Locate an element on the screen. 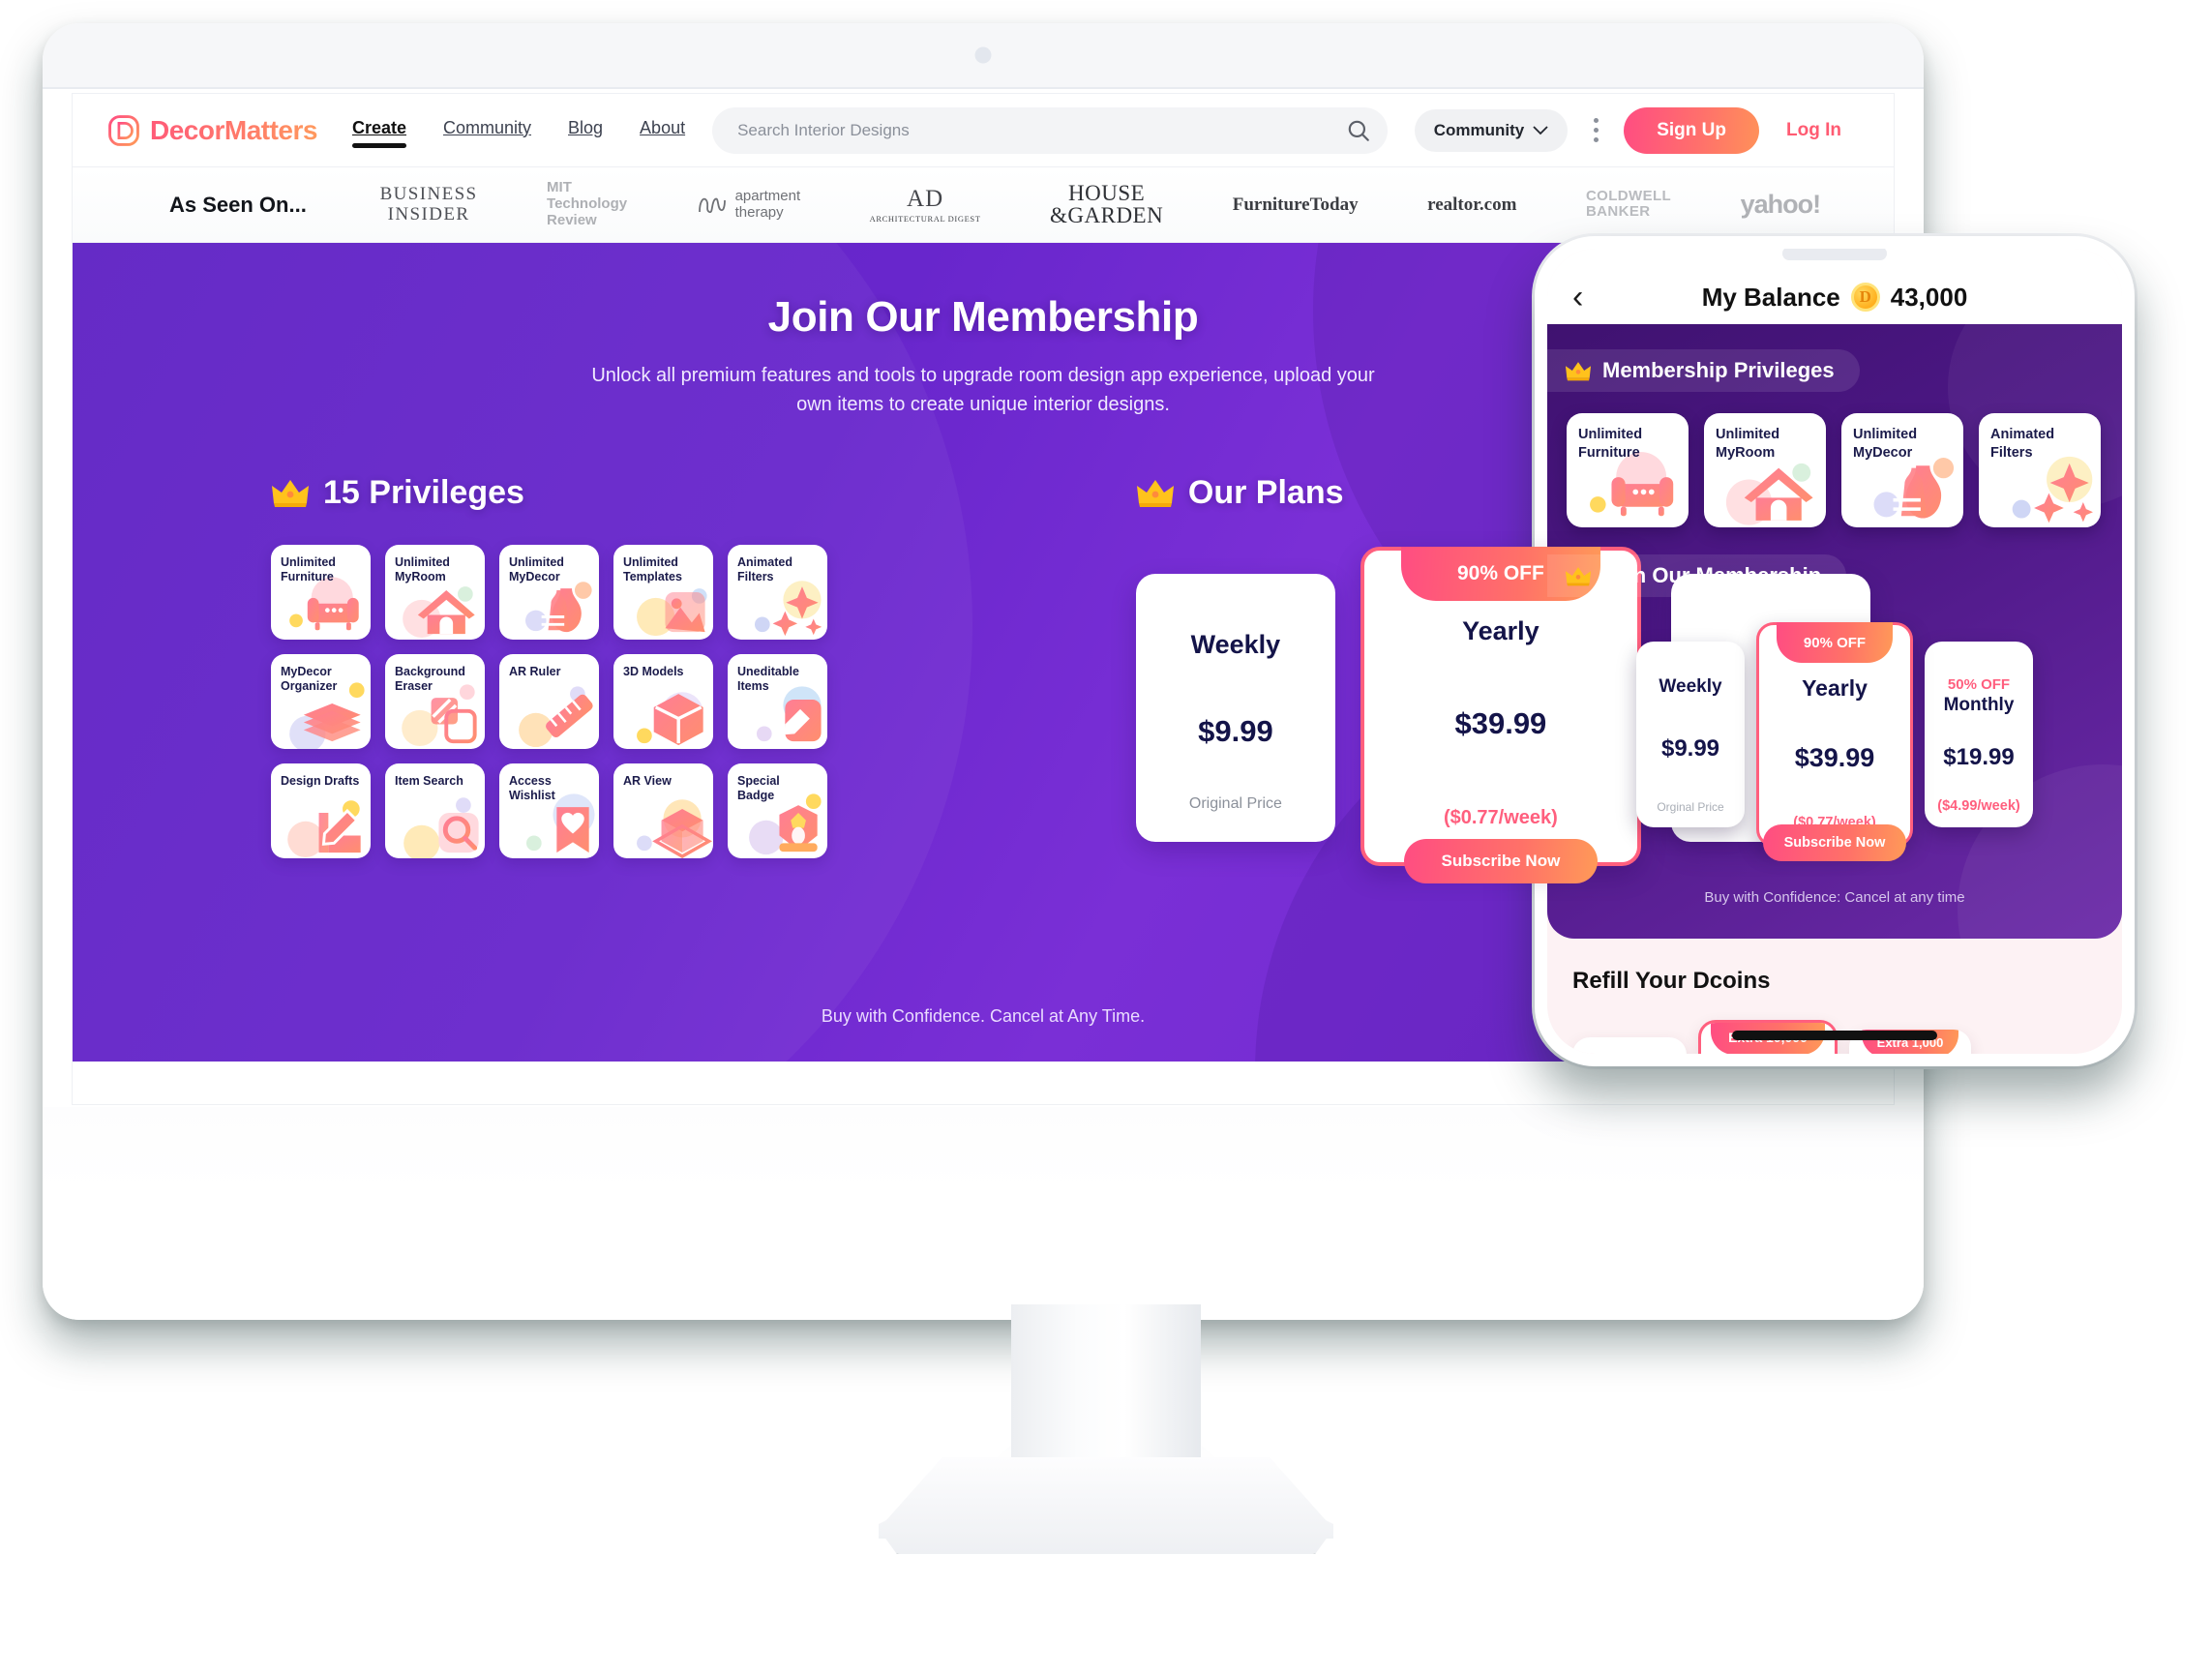 The width and height of the screenshot is (2212, 1675). login-button: Log In is located at coordinates (1811, 130).